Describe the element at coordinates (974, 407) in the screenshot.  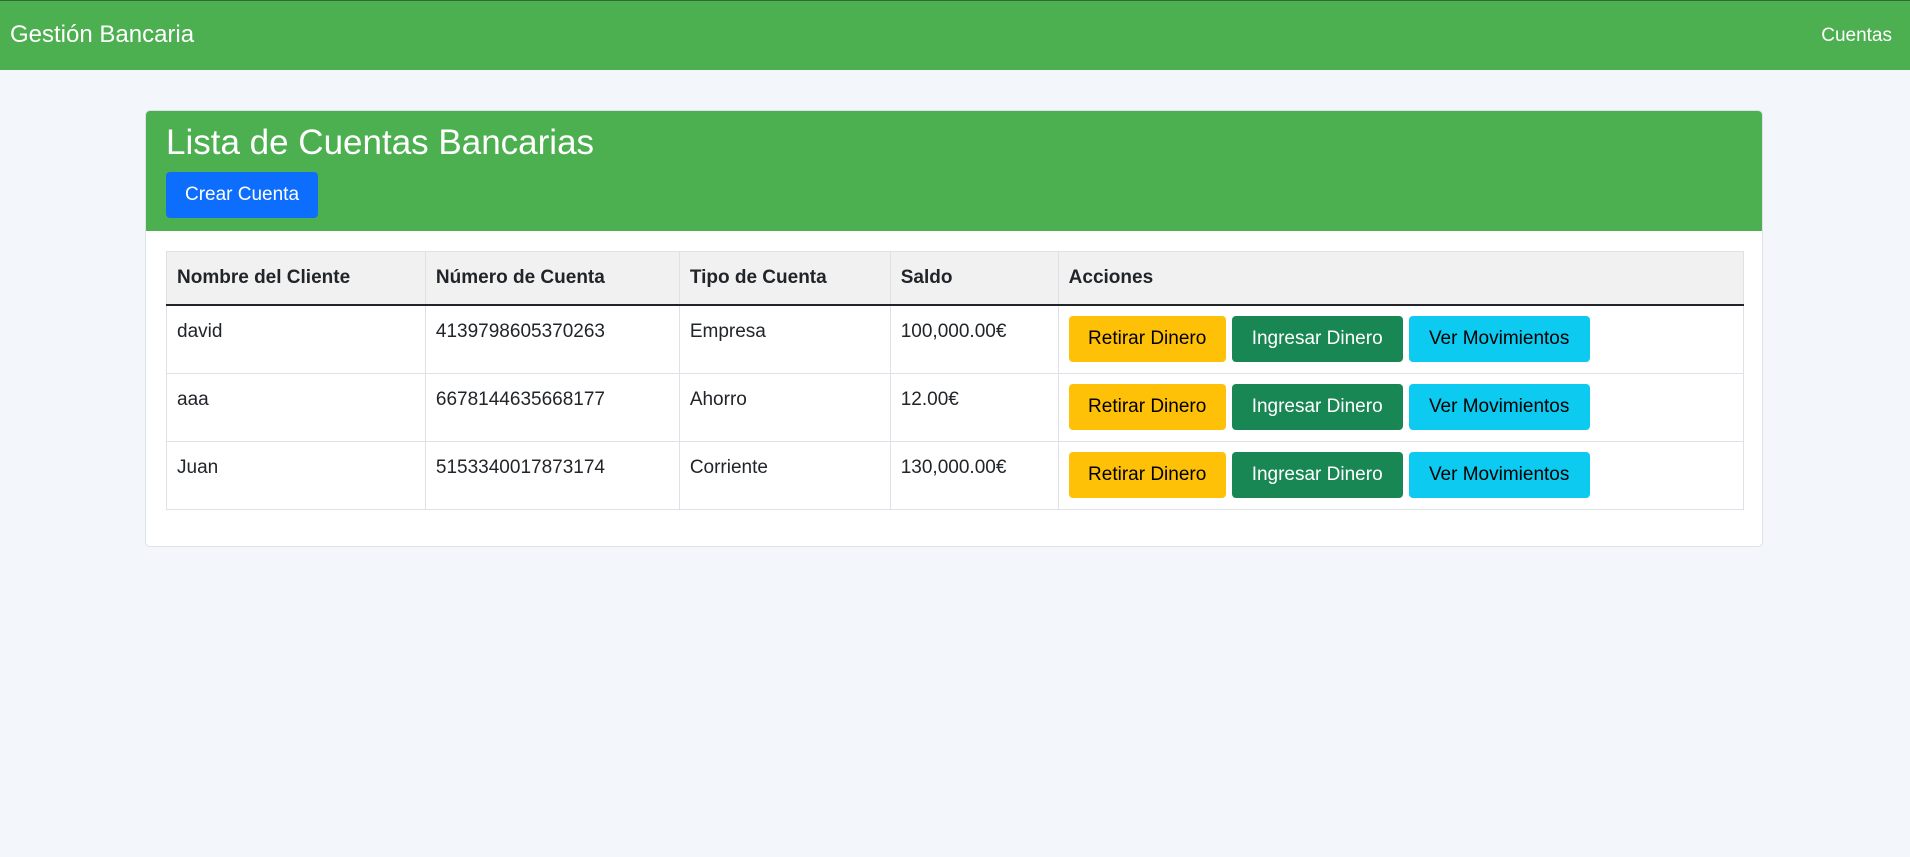
I see `cell-saldo: 12.00€` at that location.